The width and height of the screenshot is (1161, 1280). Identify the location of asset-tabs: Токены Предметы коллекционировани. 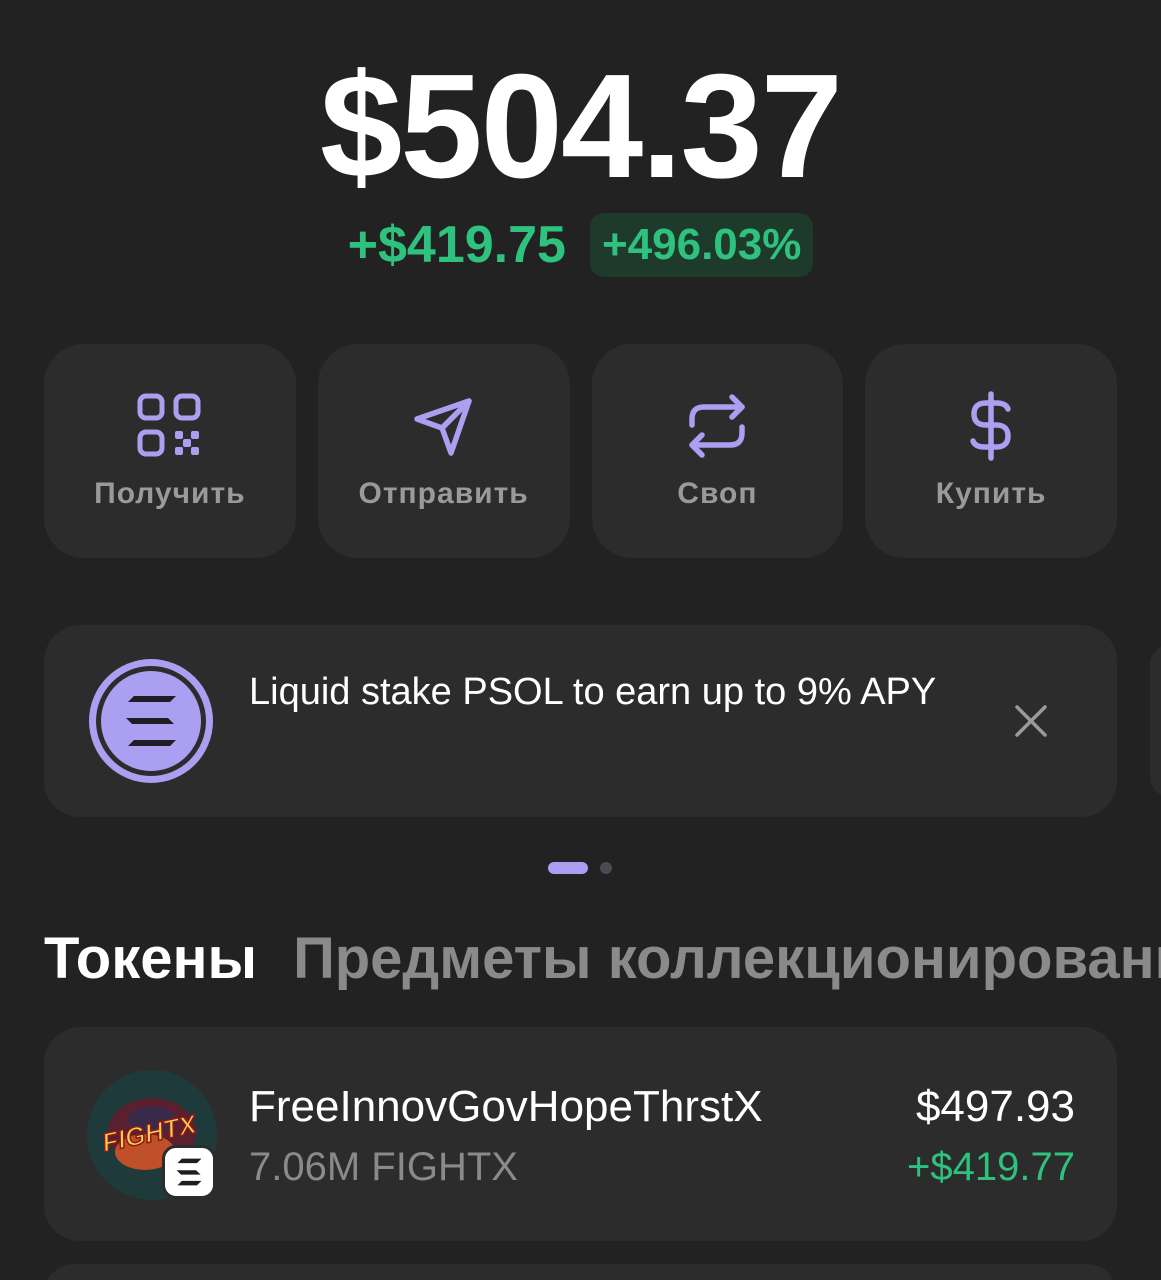
(602, 959).